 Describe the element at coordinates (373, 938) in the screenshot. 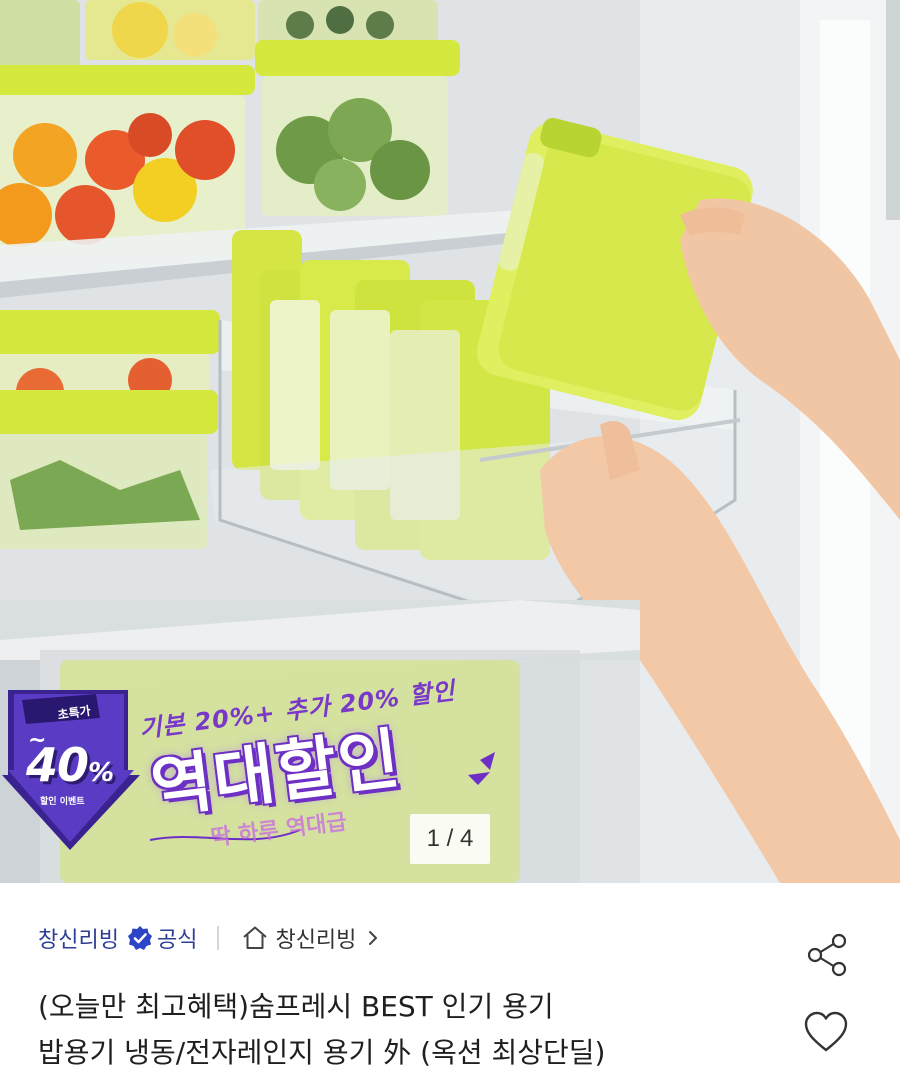

I see `chevron-right-icon` at that location.